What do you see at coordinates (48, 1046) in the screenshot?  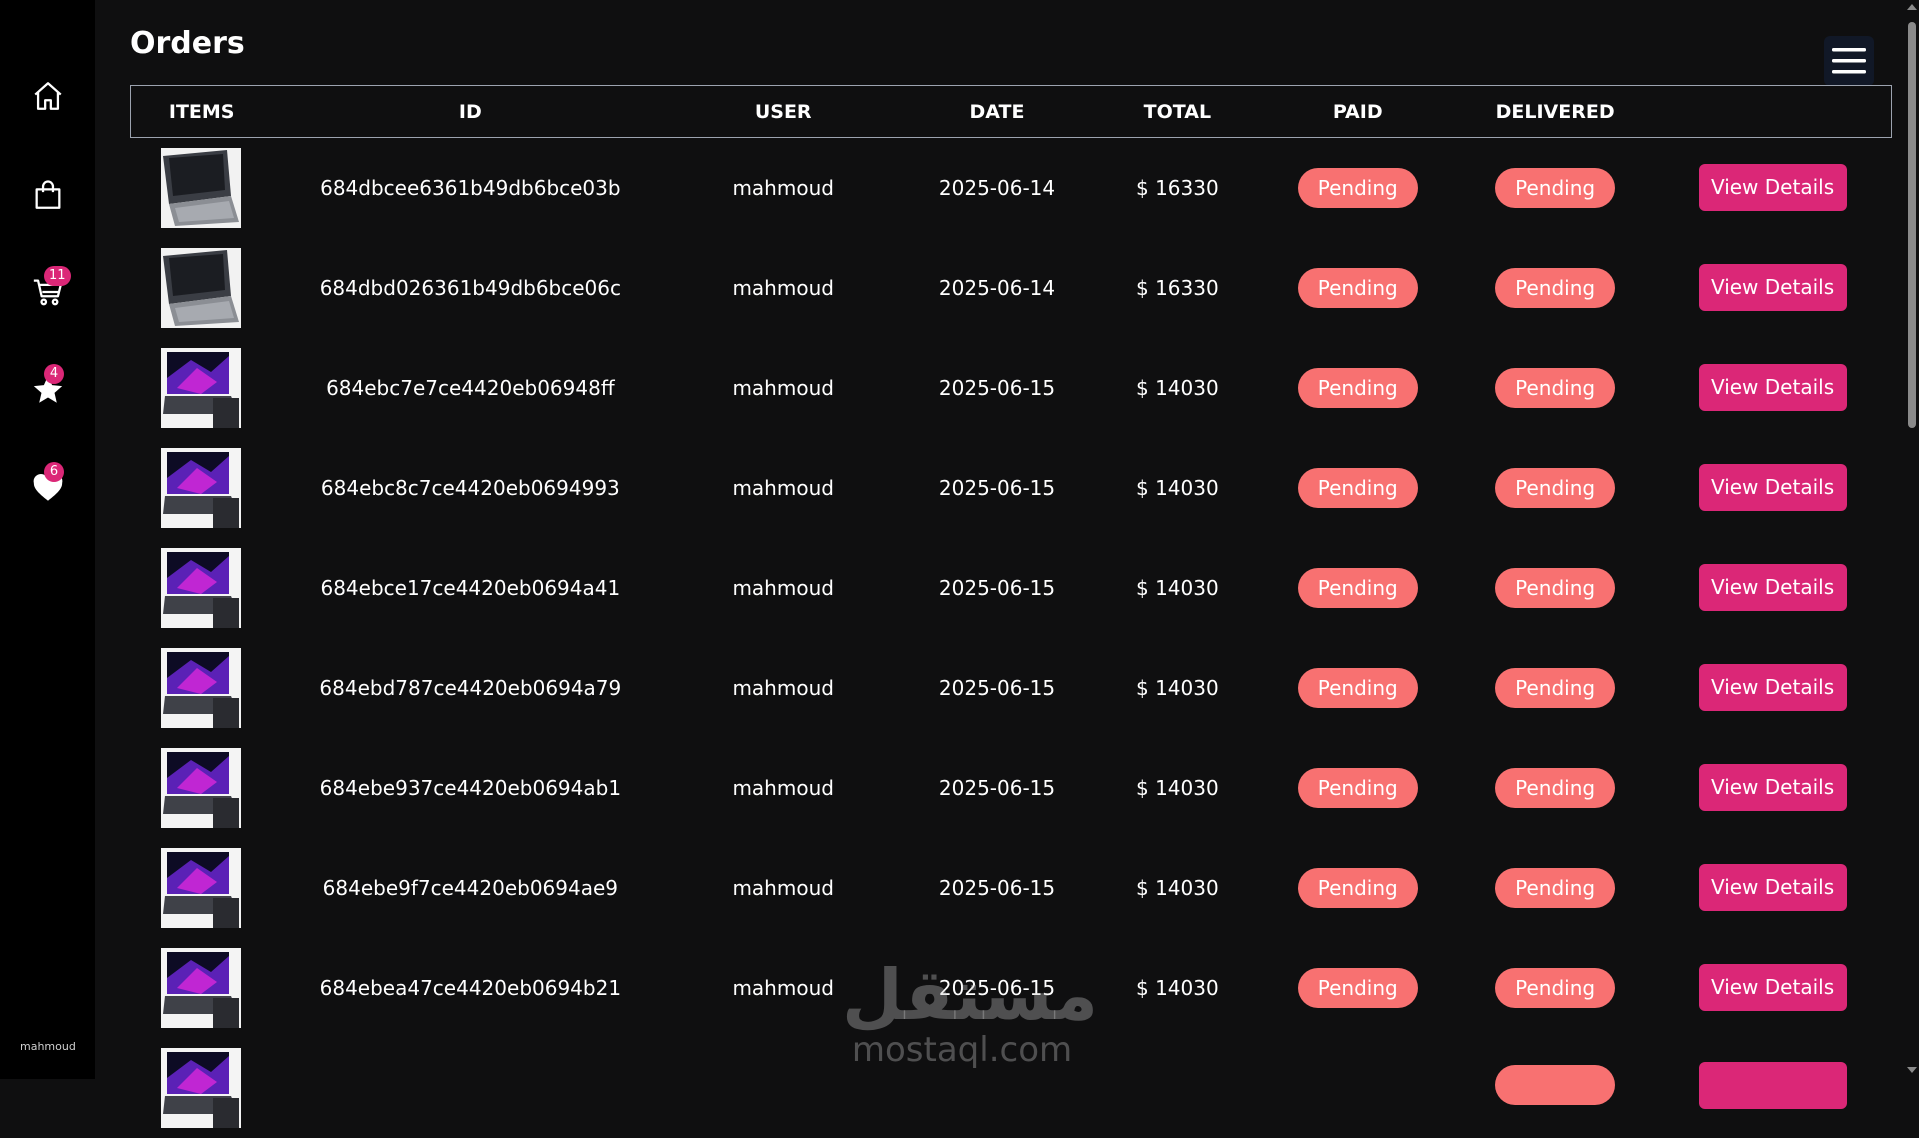 I see `sidebar-username: mahmoud` at bounding box center [48, 1046].